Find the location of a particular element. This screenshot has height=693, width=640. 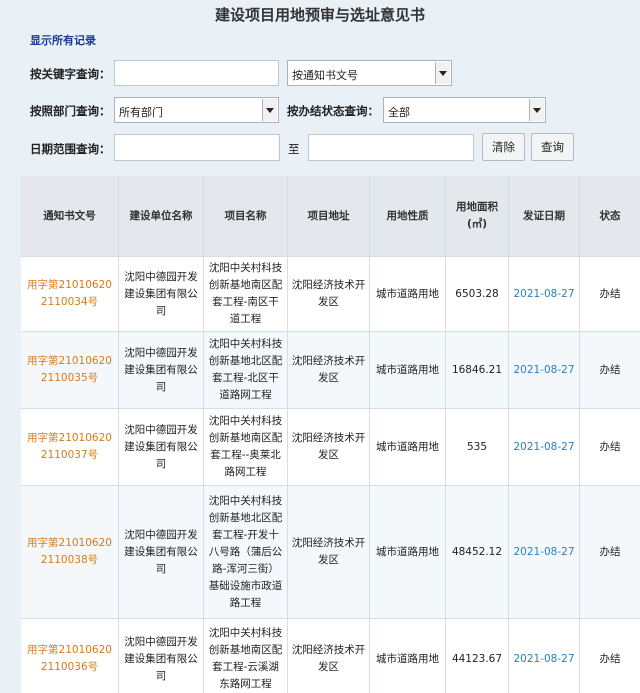

area-cell-text: 48452.12 is located at coordinates (477, 551).